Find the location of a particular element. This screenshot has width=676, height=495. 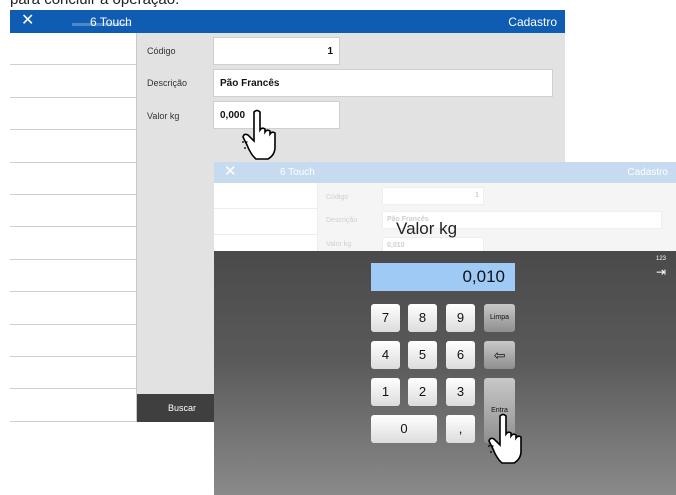

descricao-field: Pão Francês is located at coordinates (383, 83).